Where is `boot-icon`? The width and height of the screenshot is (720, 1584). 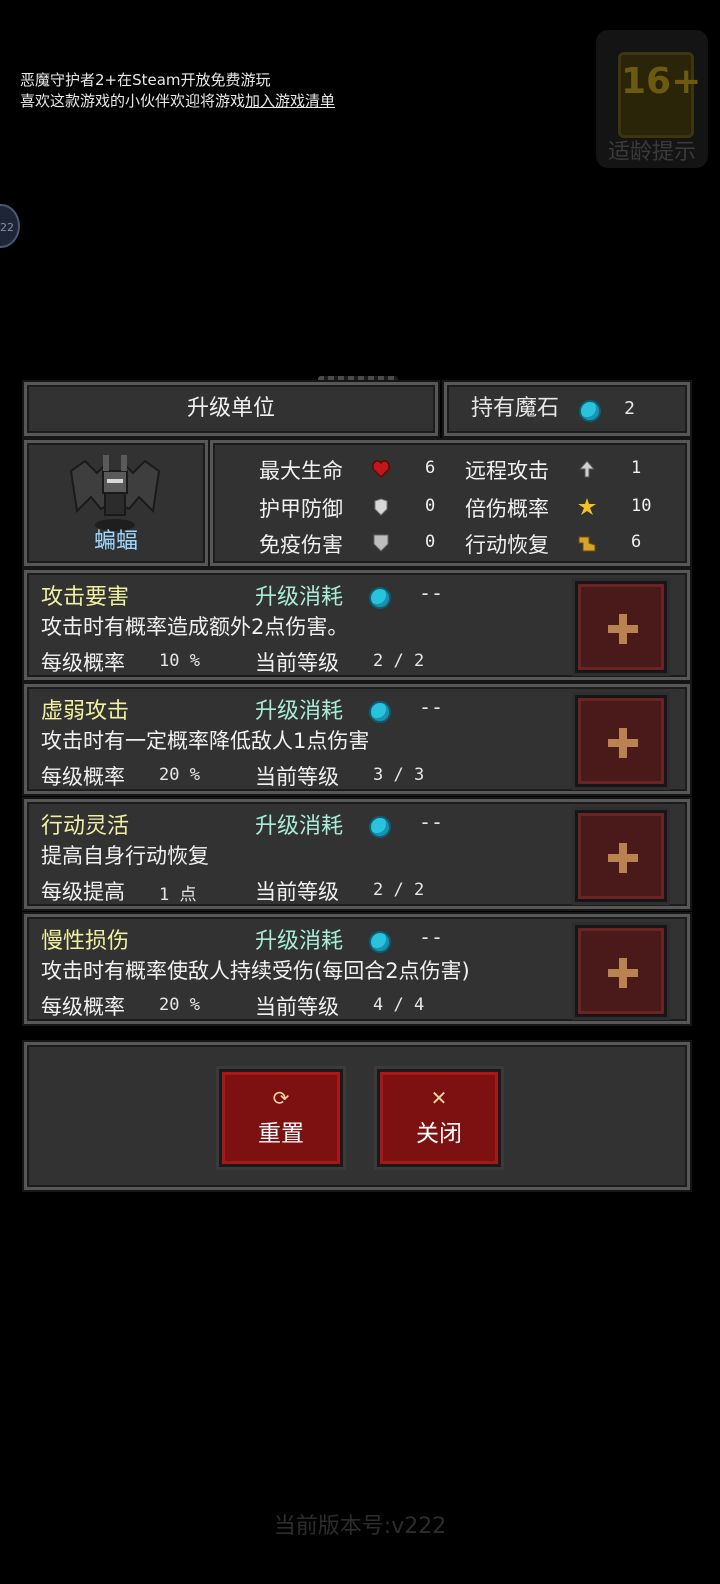
boot-icon is located at coordinates (587, 544).